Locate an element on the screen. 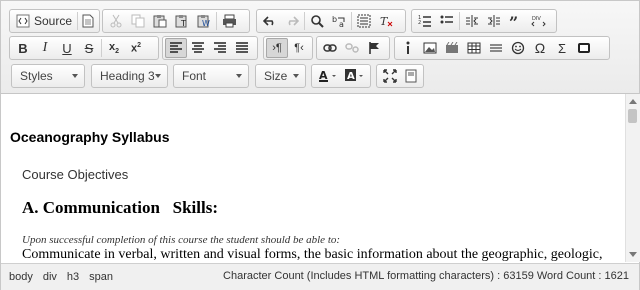  paste-word-button: W is located at coordinates (204, 21).